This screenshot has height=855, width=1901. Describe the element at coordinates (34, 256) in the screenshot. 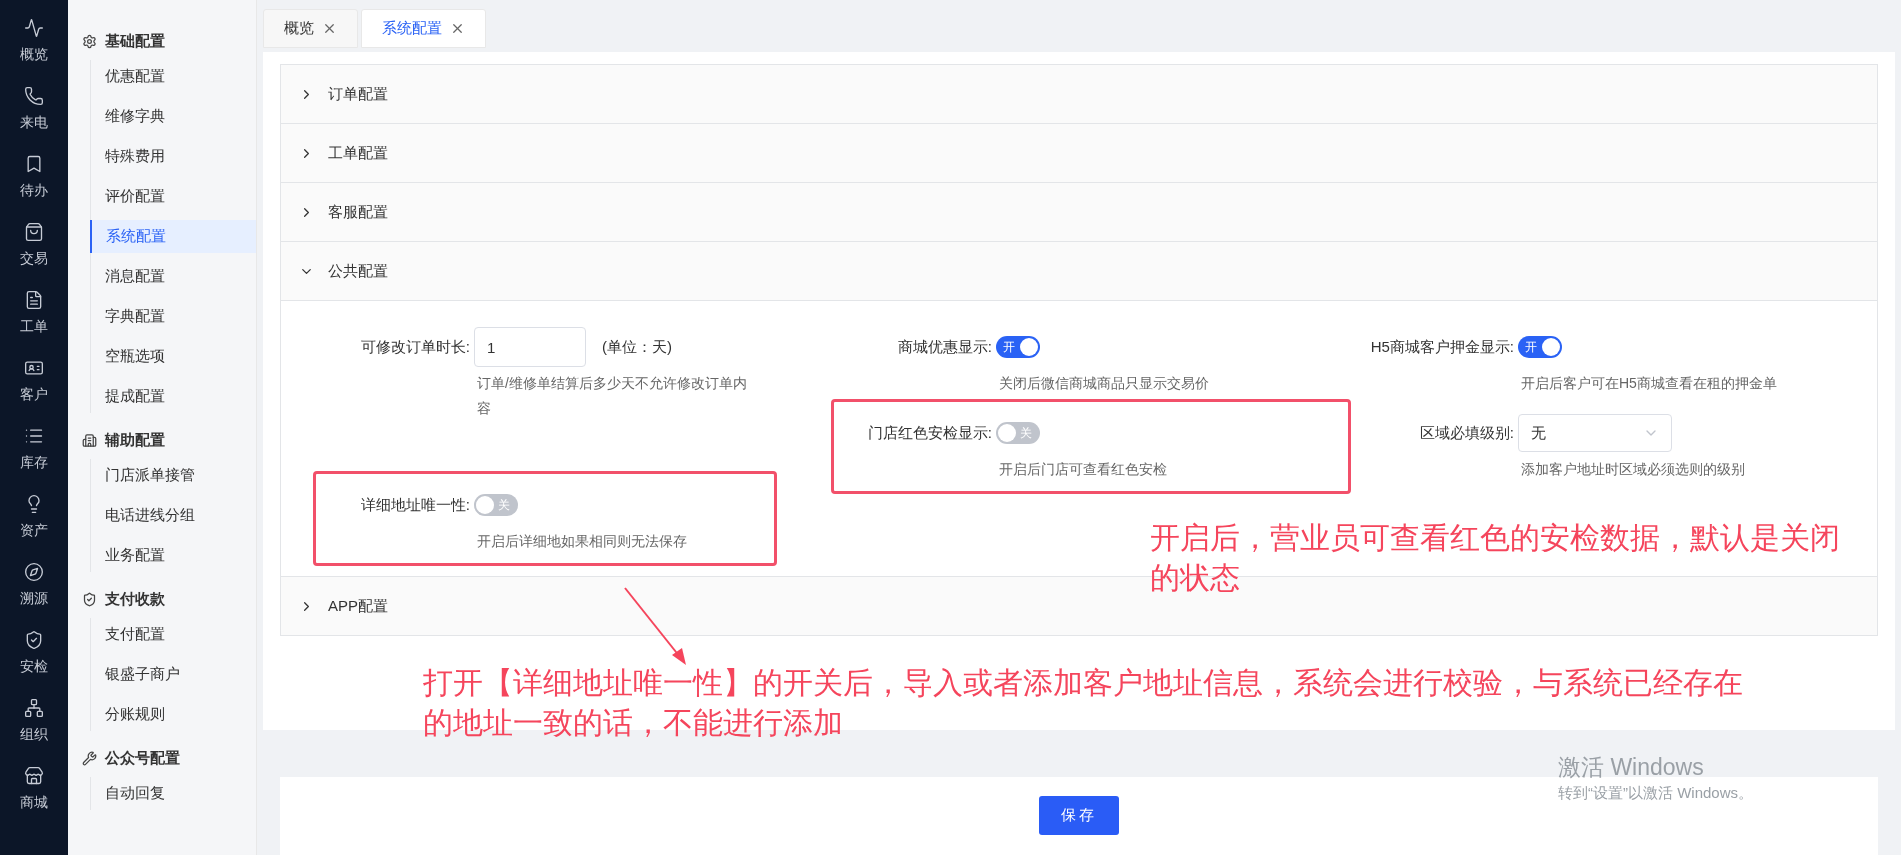

I see `nav-item: 交易` at that location.